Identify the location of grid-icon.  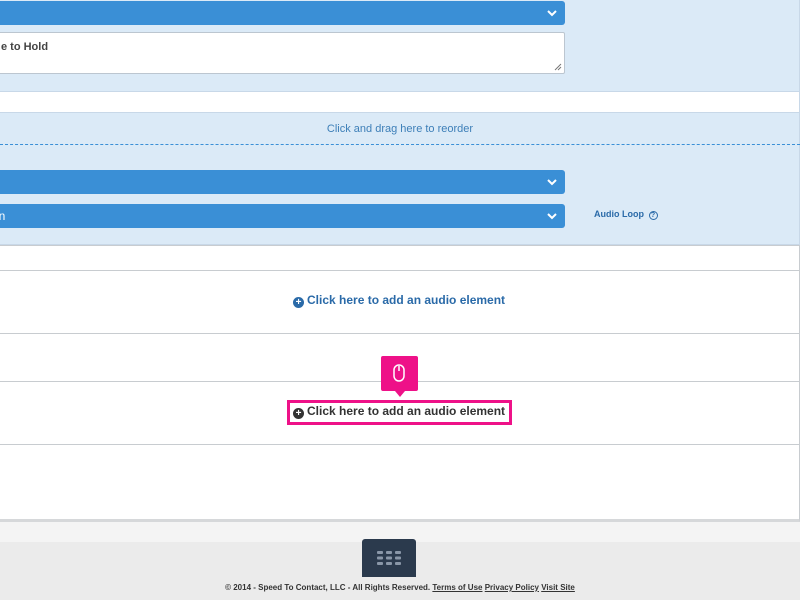
(389, 558).